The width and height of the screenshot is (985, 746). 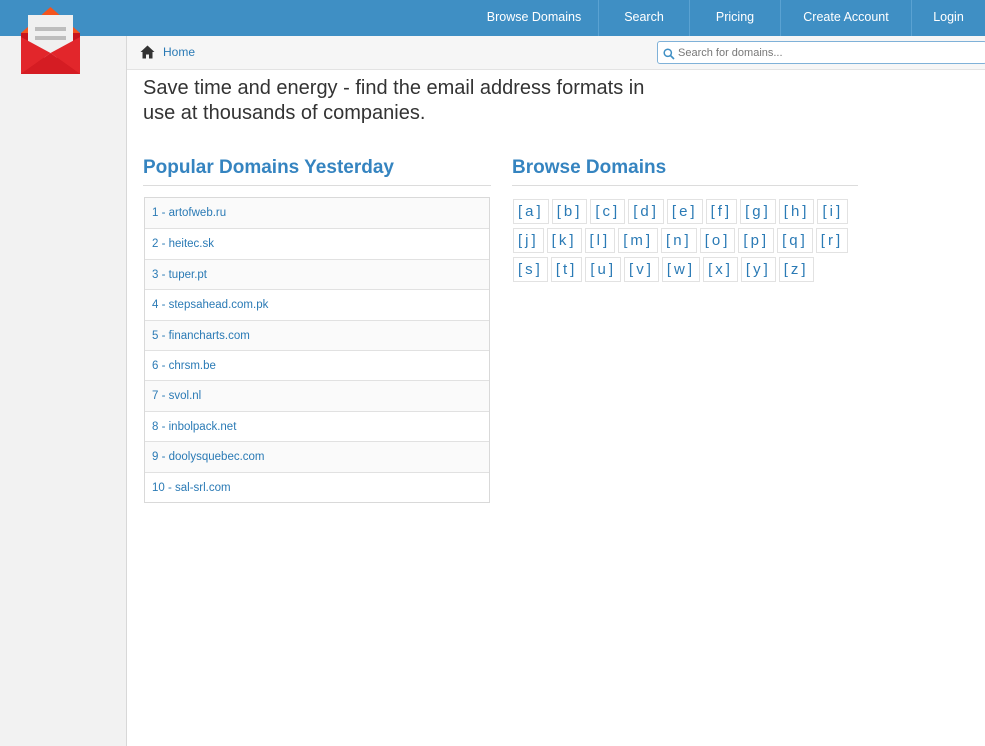 I want to click on letter-row: [s] [t] [u] [v] [w] [x] [y] [z], so click(x=683, y=269).